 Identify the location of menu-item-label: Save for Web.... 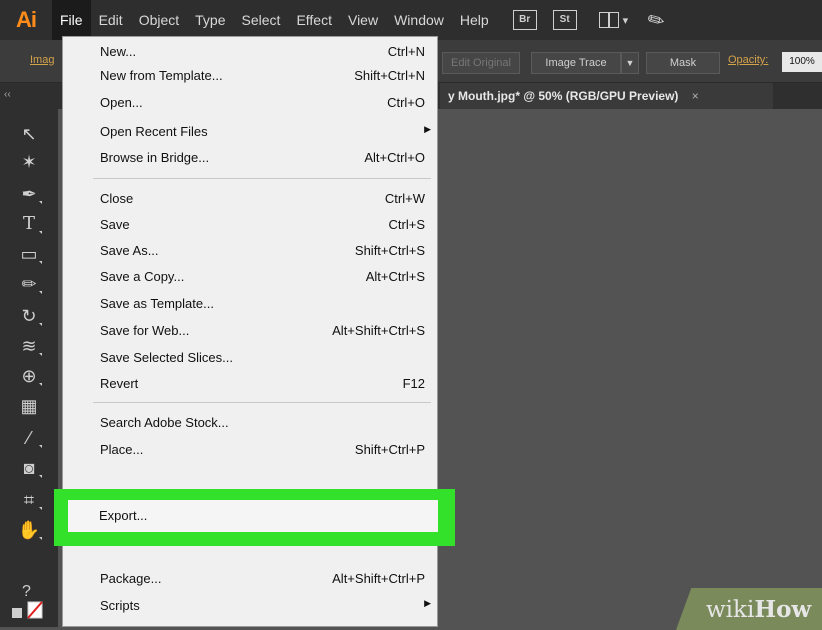
(145, 330).